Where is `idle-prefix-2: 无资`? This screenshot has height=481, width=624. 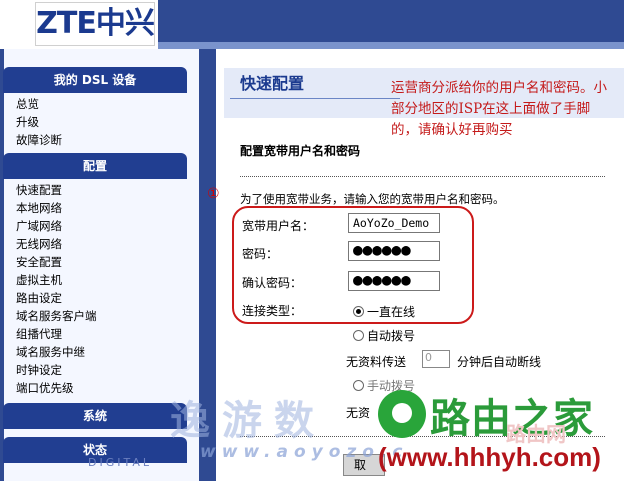 idle-prefix-2: 无资 is located at coordinates (358, 413).